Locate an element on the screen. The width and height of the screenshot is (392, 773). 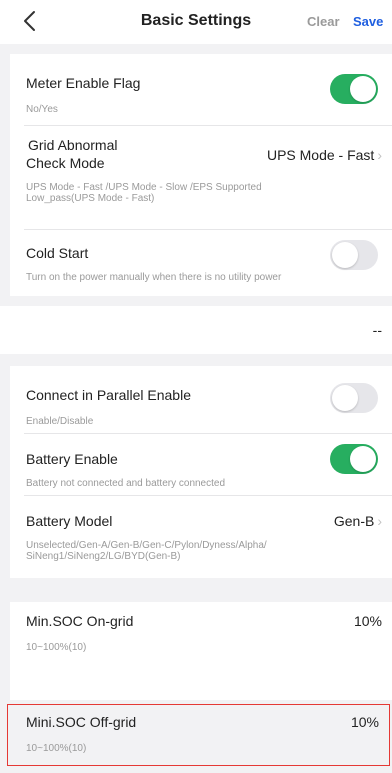
battery-model-sub-2: SiNeng1/SiNeng2/LG/BYD(Gen-B) is located at coordinates (103, 556).